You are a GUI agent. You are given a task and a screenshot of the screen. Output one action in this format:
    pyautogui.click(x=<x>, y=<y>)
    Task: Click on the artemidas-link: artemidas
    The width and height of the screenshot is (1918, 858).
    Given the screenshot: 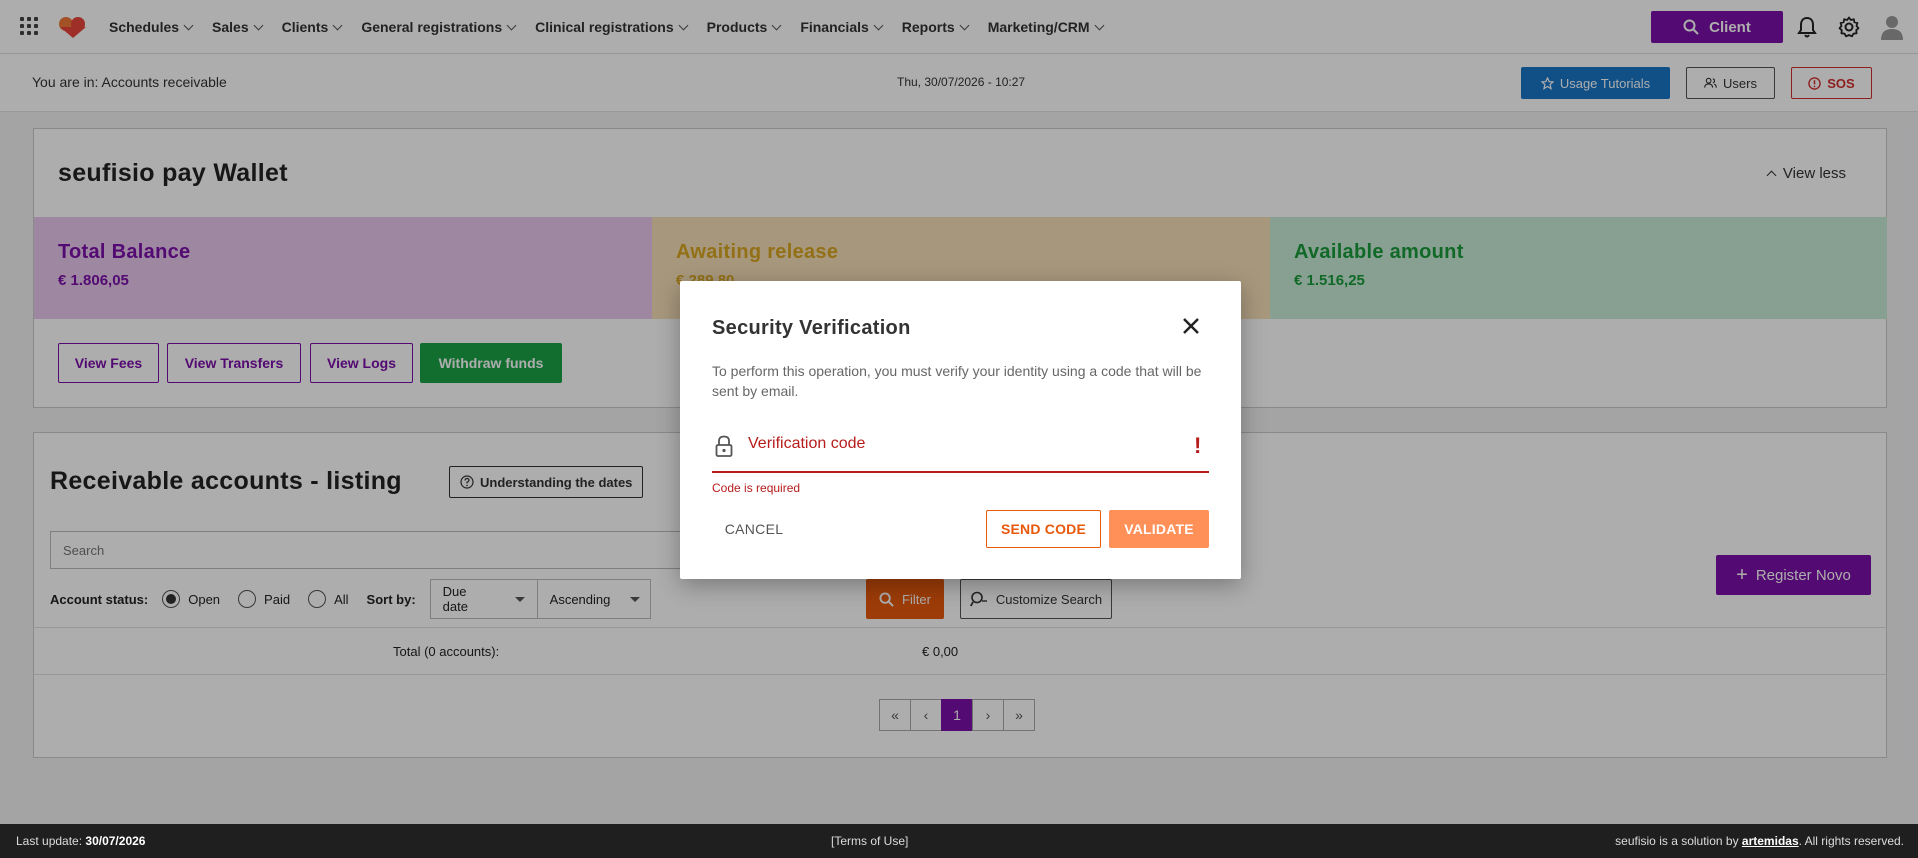 What is the action you would take?
    pyautogui.click(x=1770, y=841)
    